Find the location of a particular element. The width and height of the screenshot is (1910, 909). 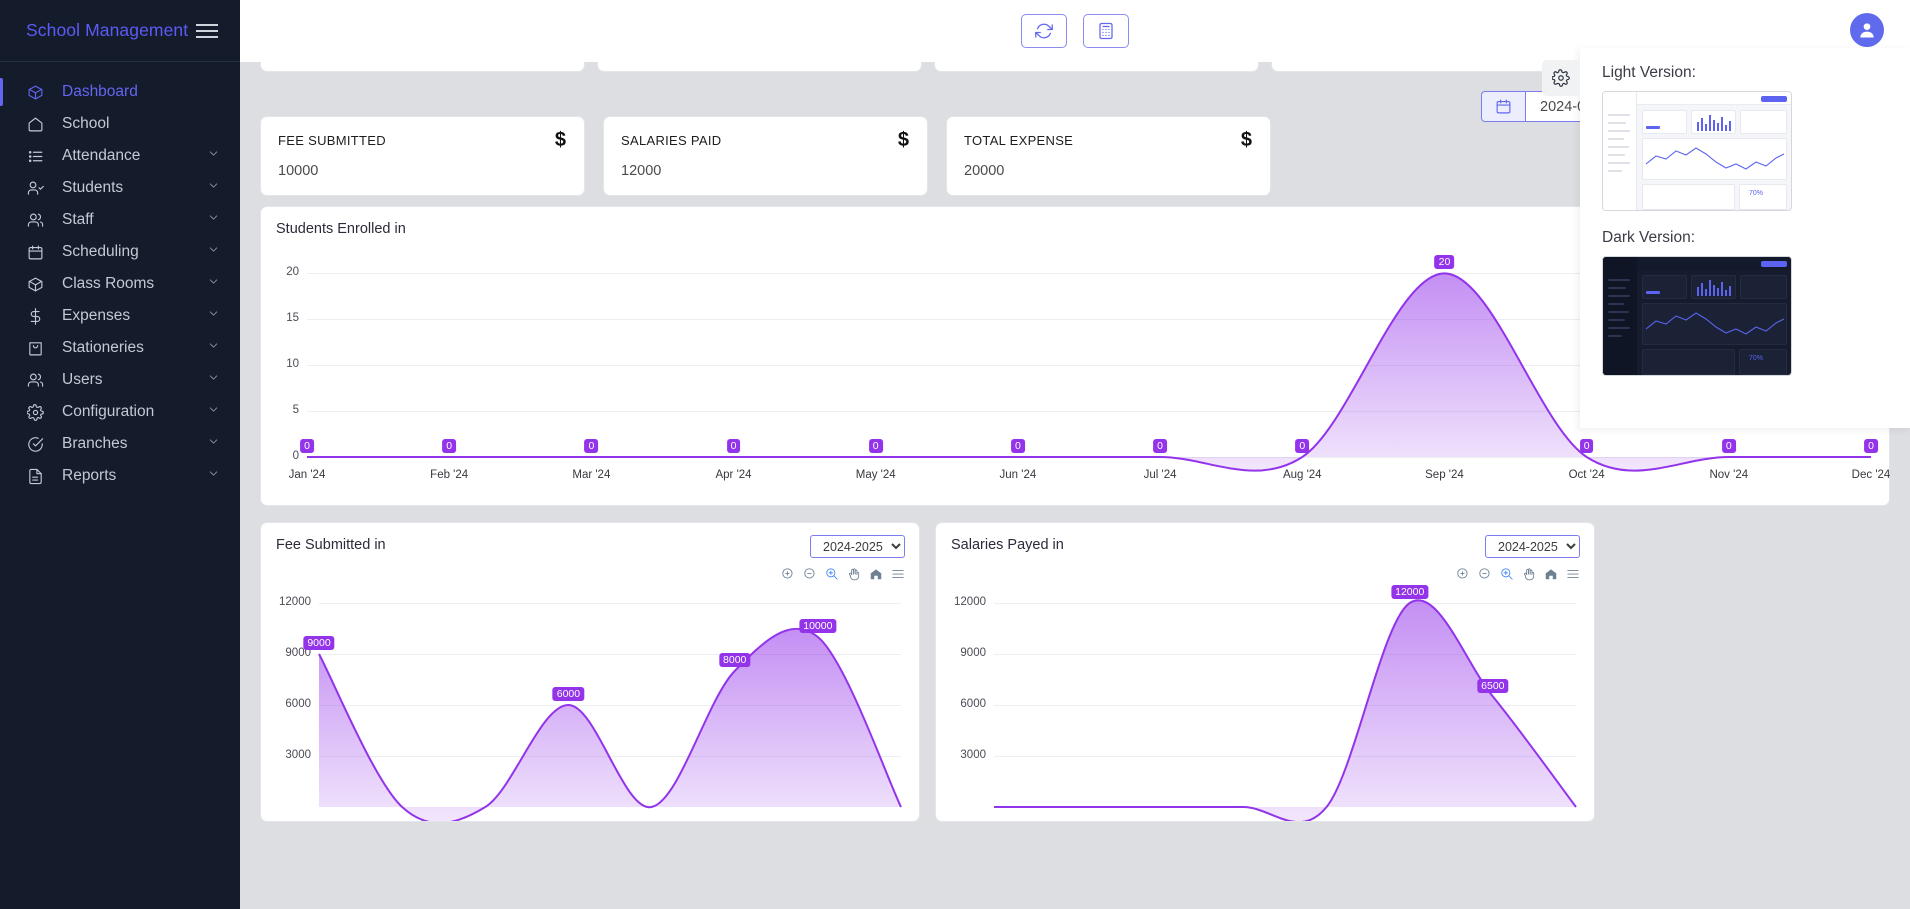

sidebar-item-expenses: Expenses is located at coordinates (120, 316).